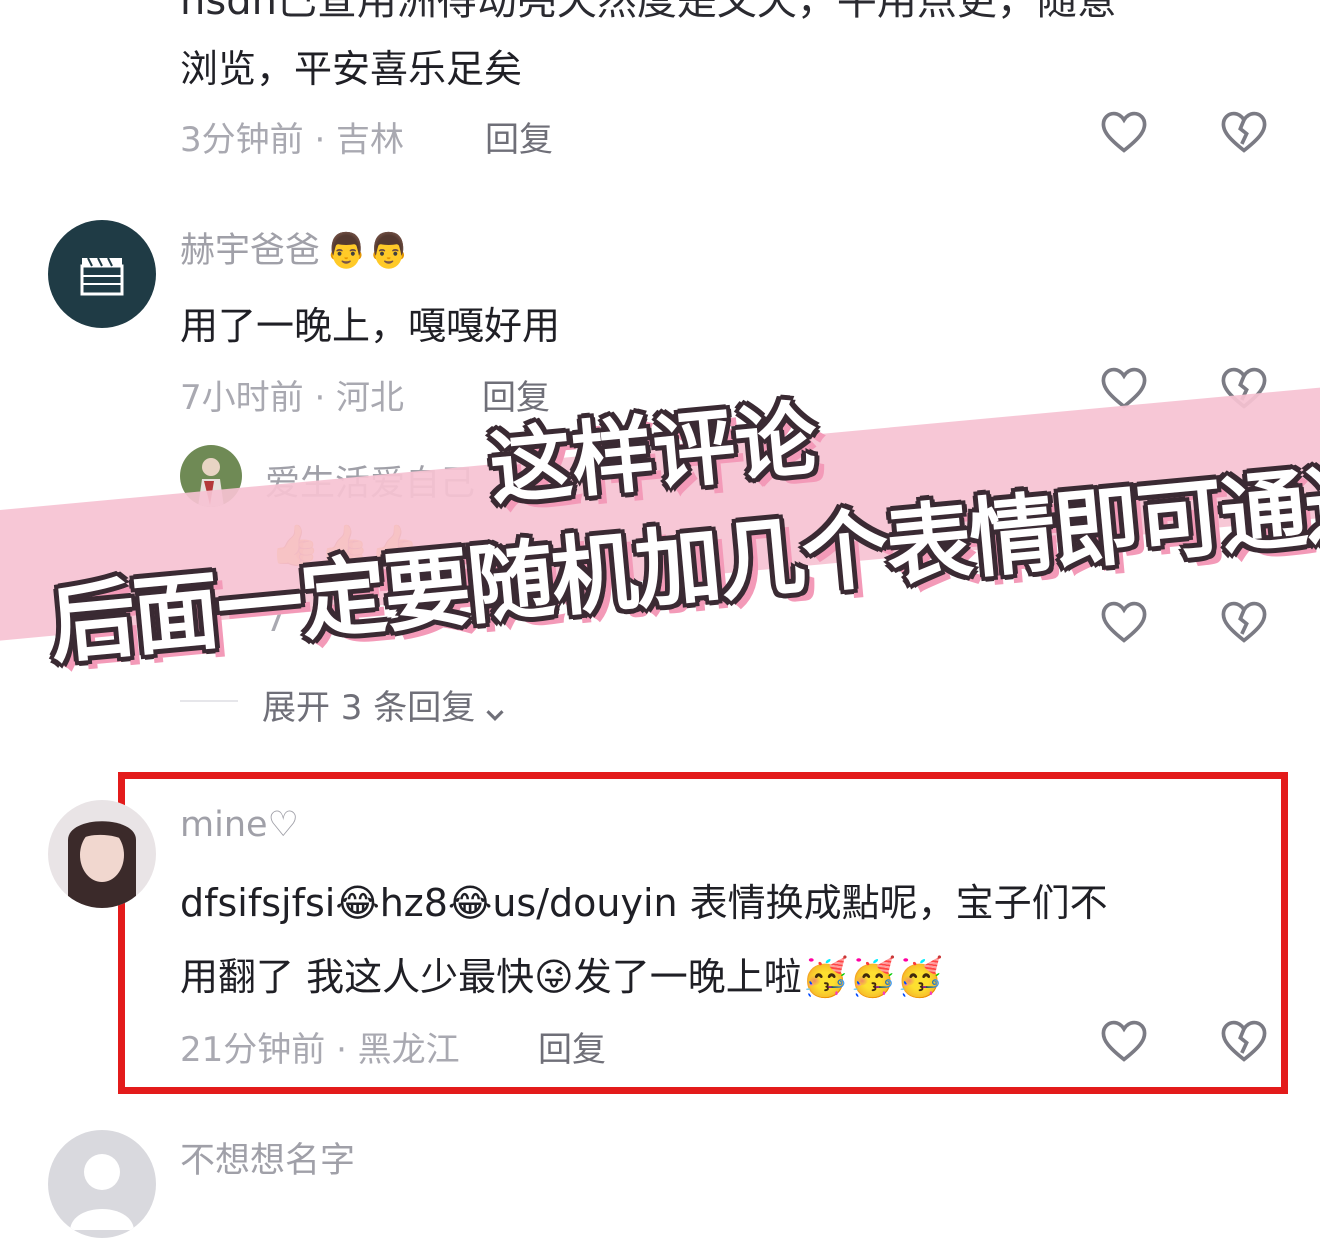 Image resolution: width=1320 pixels, height=1238 pixels. Describe the element at coordinates (102, 1192) in the screenshot. I see `default-avatar-icon` at that location.